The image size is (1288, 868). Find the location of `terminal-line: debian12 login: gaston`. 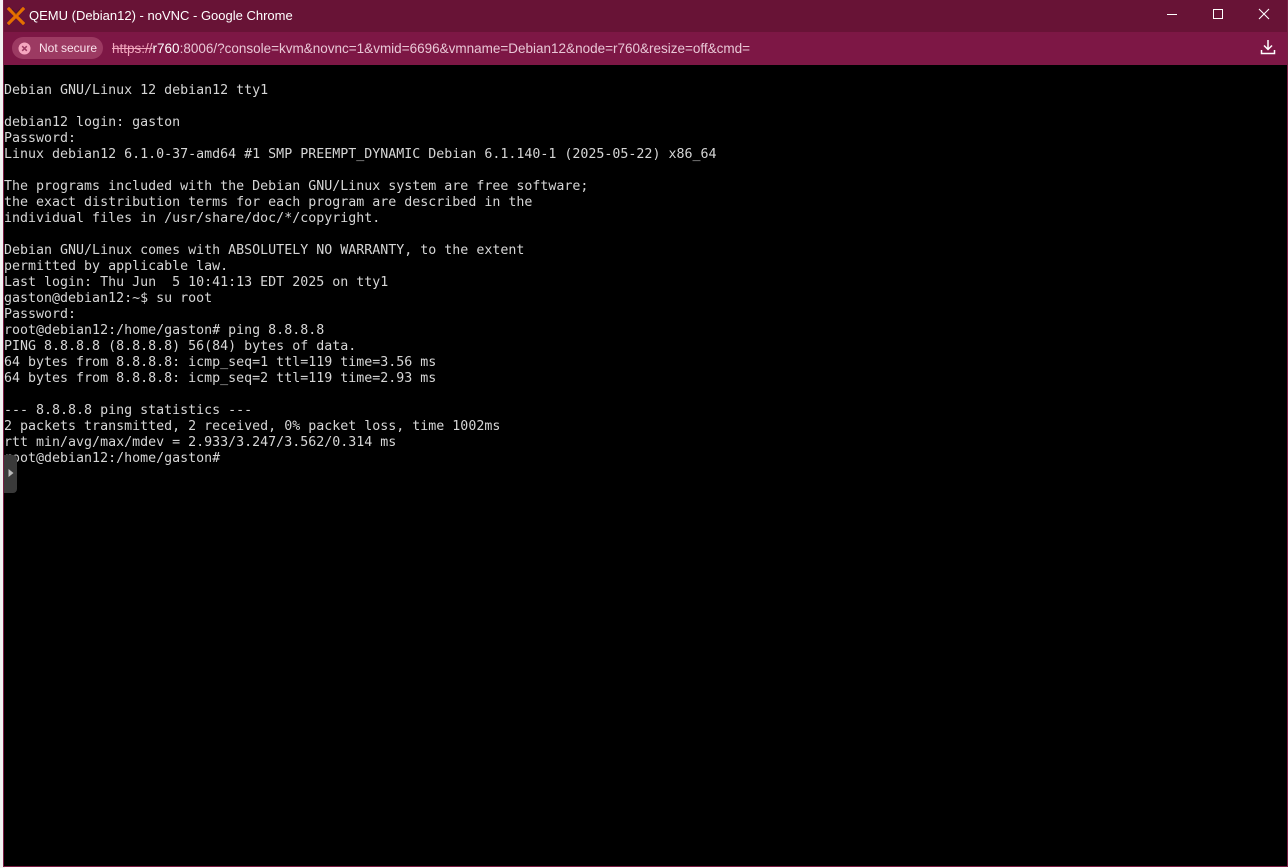

terminal-line: debian12 login: gaston is located at coordinates (92, 122).